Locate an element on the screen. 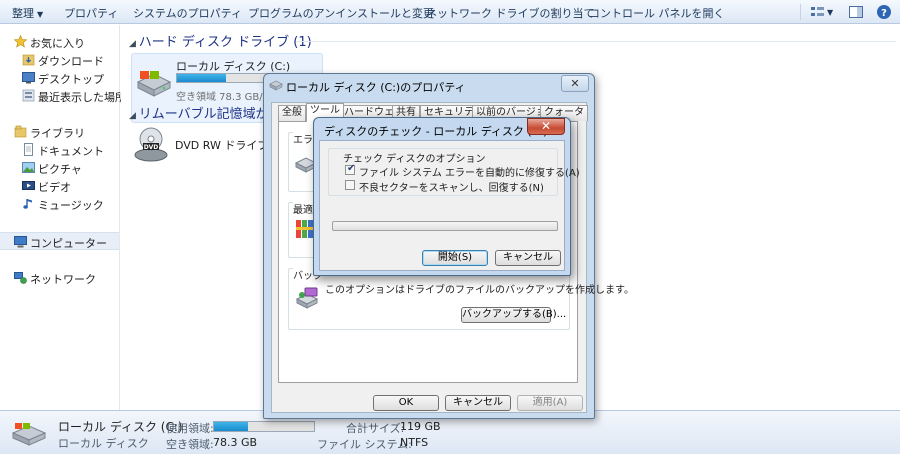  system-properties-button: システムのプロパティ is located at coordinates (187, 13).